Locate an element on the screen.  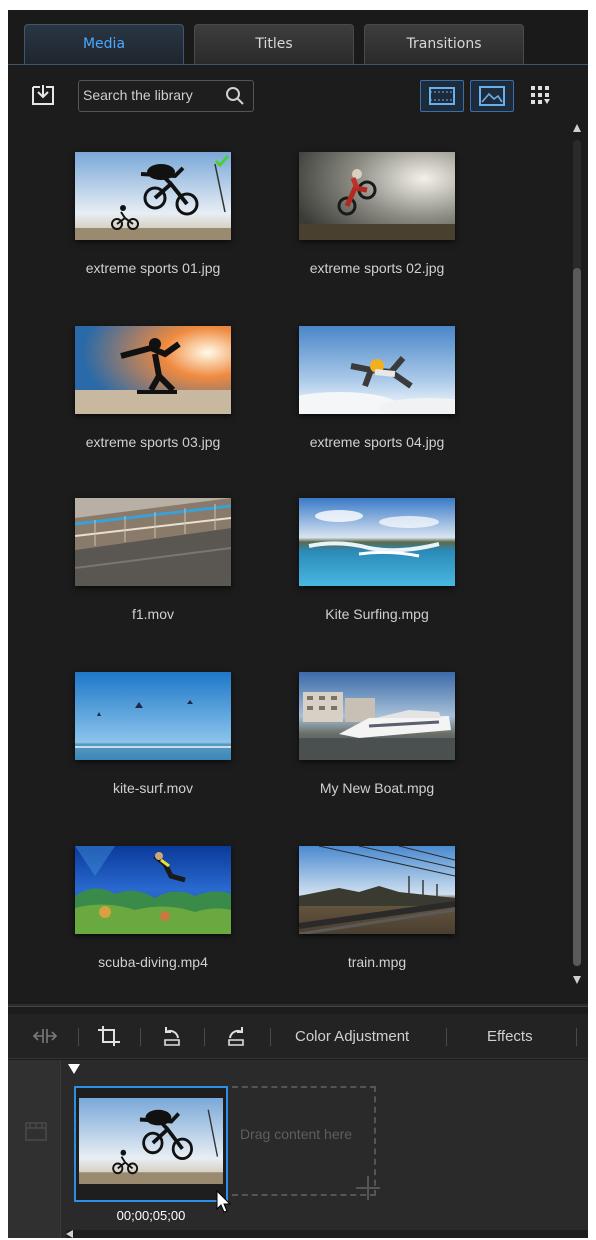
thumbnail-view-icon is located at coordinates (492, 96).